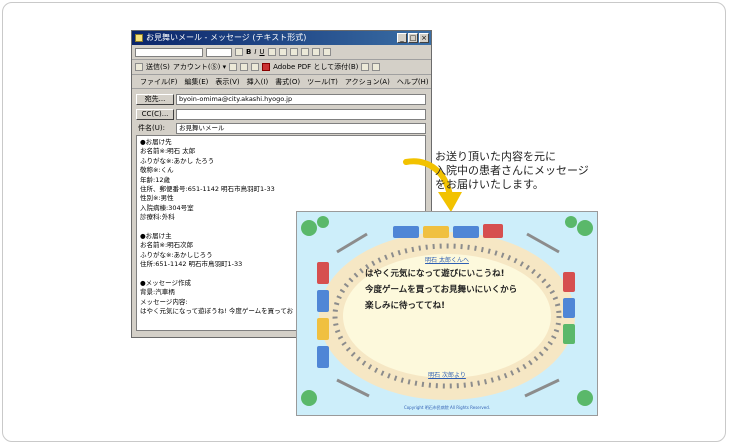 The width and height of the screenshot is (730, 446). Describe the element at coordinates (139, 38) in the screenshot. I see `mail-icon` at that location.